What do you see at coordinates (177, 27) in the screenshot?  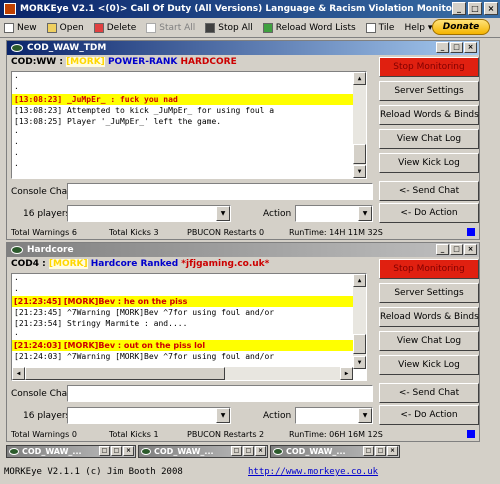 I see `start-all-label: Start All` at bounding box center [177, 27].